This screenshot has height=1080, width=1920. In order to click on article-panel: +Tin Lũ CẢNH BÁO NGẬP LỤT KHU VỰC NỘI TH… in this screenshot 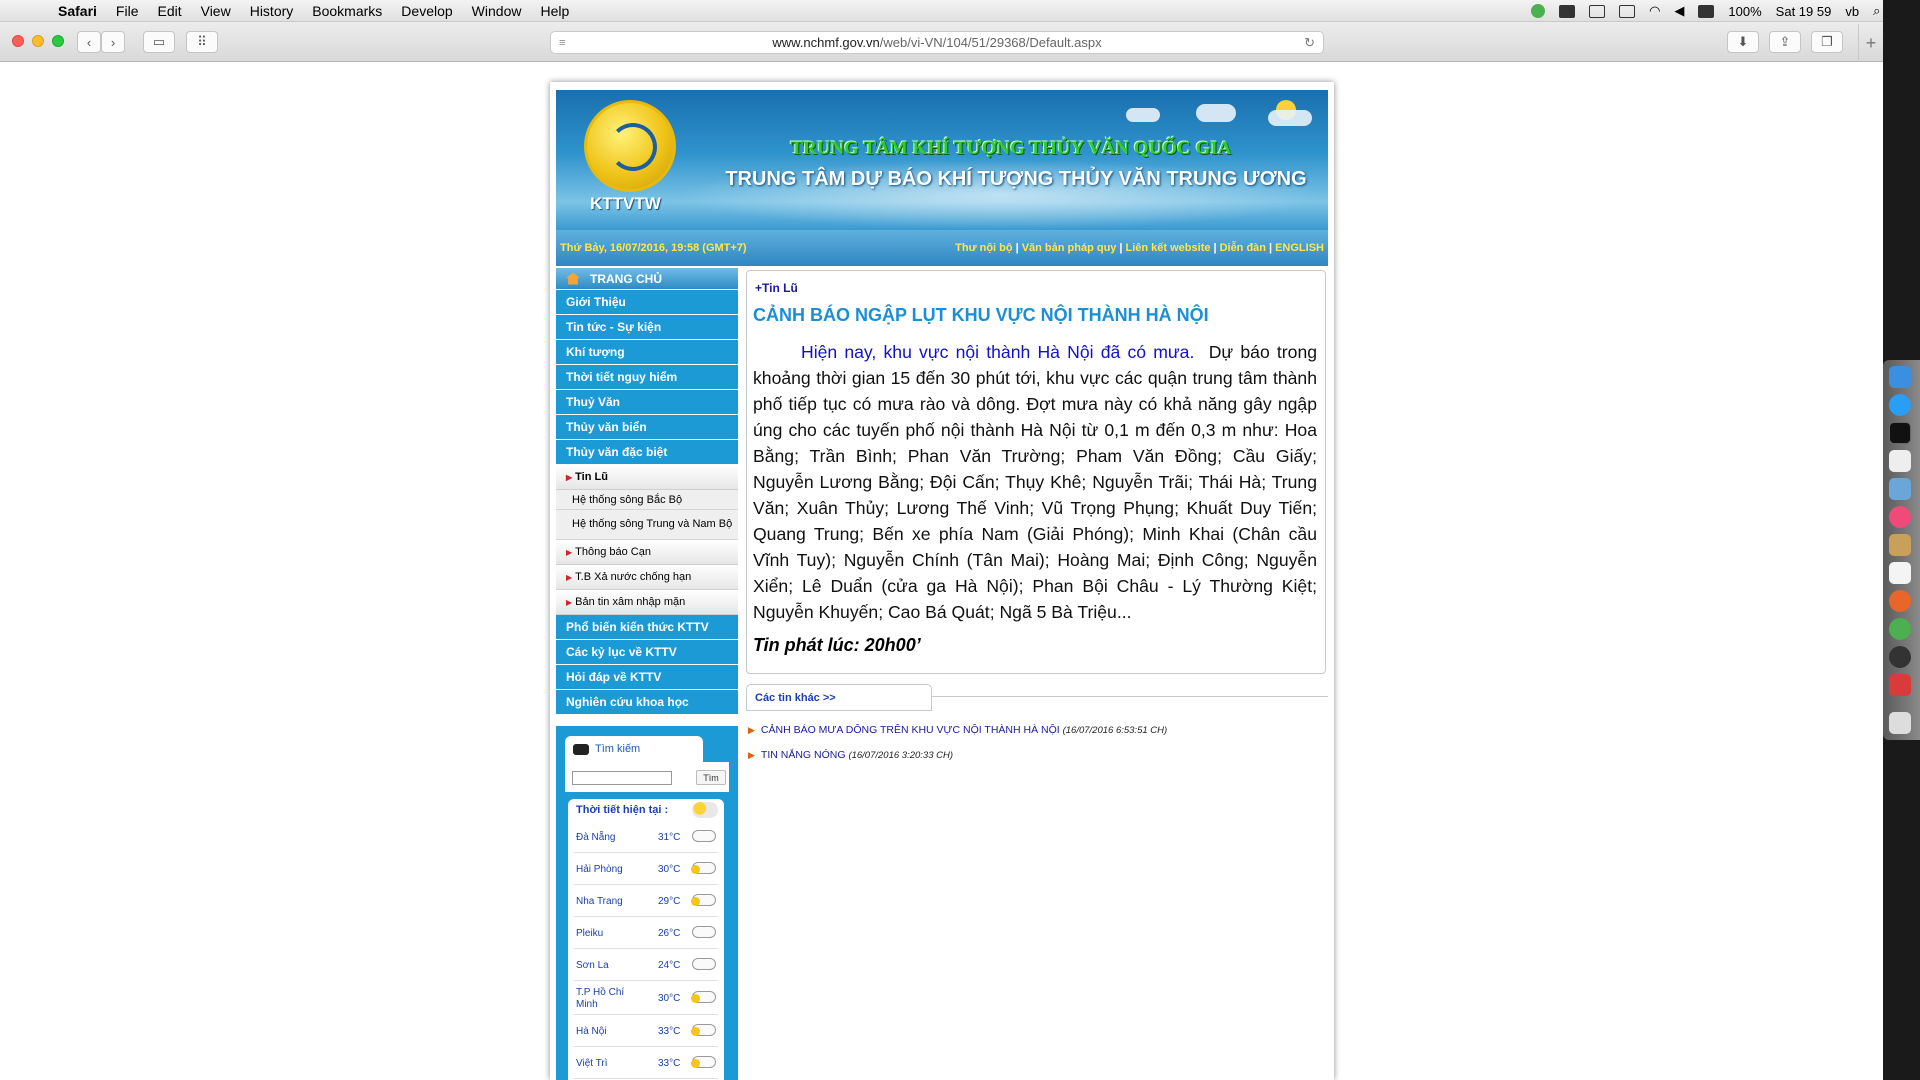, I will do `click(1036, 472)`.